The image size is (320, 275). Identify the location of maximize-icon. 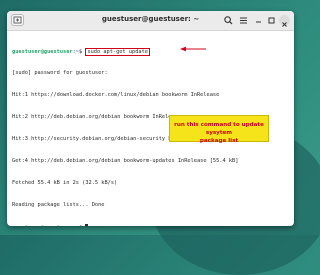
(271, 20).